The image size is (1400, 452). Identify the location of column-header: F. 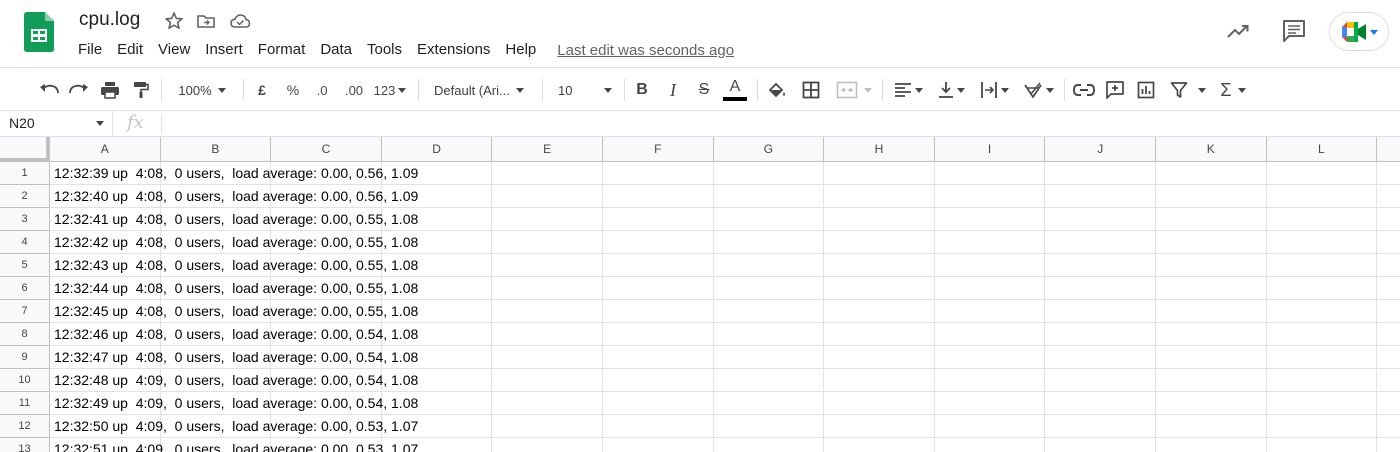
(658, 149).